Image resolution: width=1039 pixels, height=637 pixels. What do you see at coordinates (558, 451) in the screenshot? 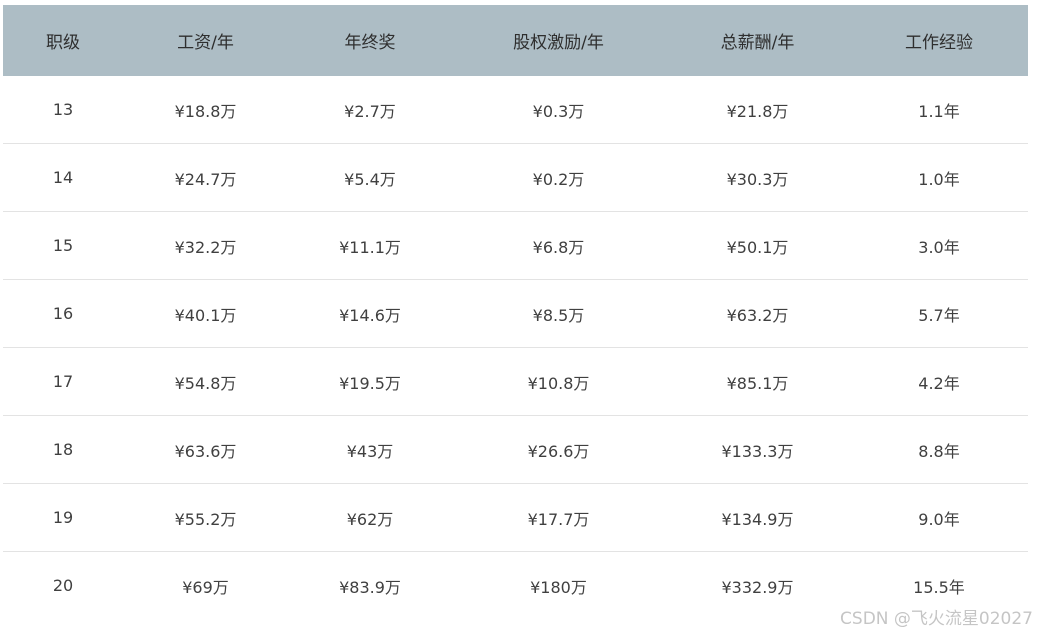
I see `cell-equity: ¥26.6万` at bounding box center [558, 451].